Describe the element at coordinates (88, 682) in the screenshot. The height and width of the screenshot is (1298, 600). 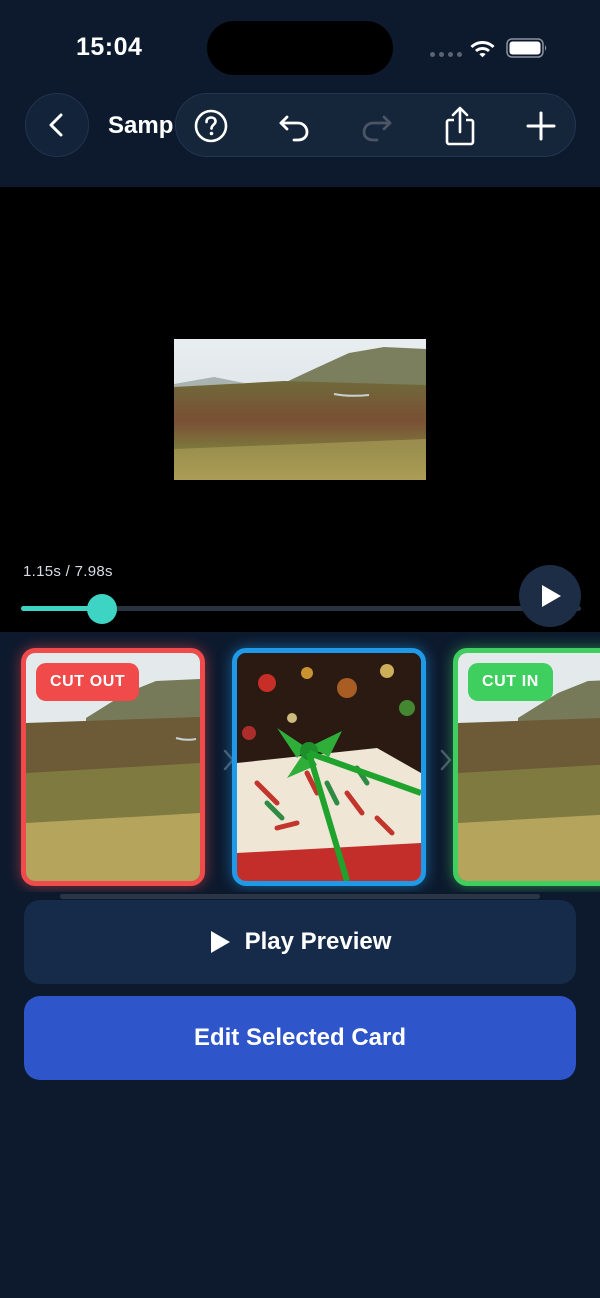
I see `cut-out-badge: CUT OUT` at that location.